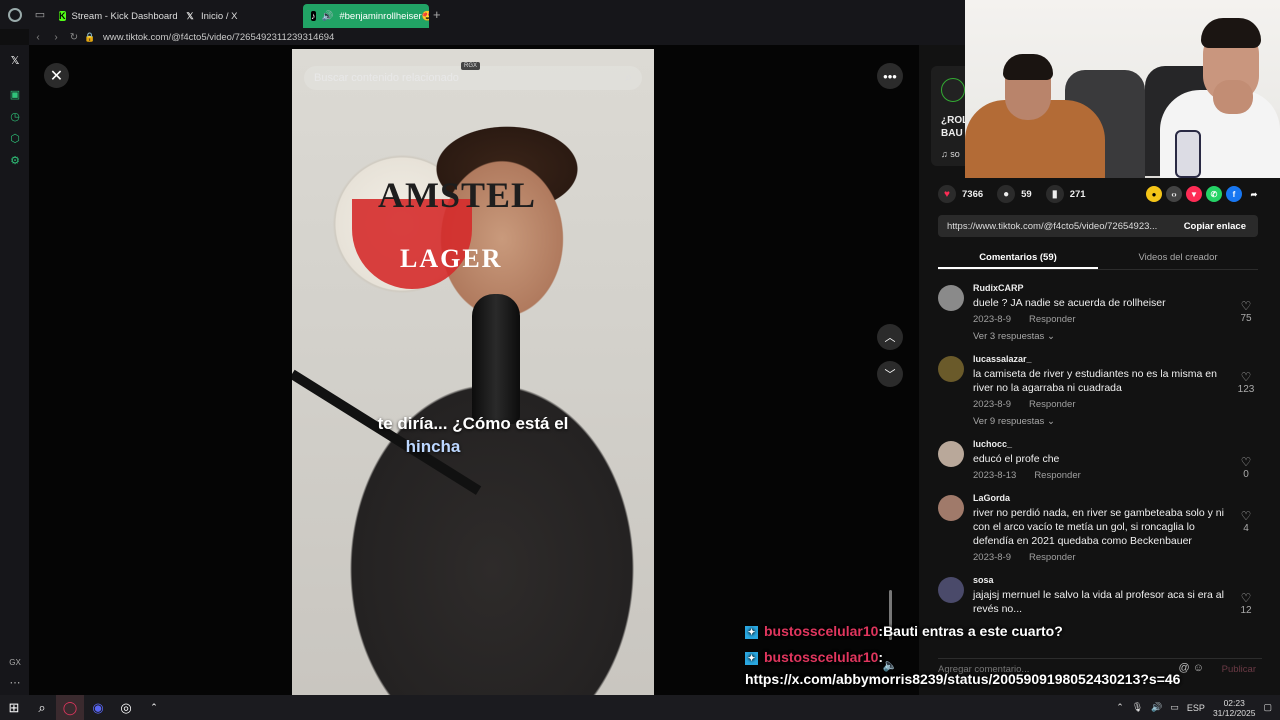  What do you see at coordinates (14, 707) in the screenshot?
I see `windows-start-icon: ⊞` at bounding box center [14, 707].